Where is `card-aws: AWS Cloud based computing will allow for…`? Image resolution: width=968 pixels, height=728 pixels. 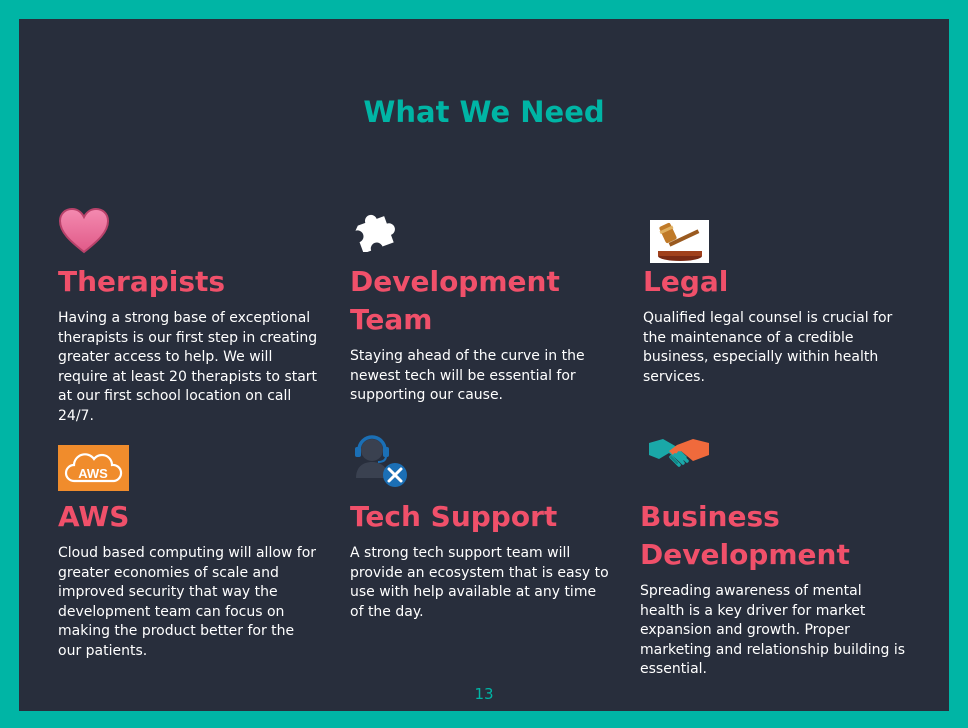 card-aws: AWS Cloud based computing will allow for… is located at coordinates (188, 579).